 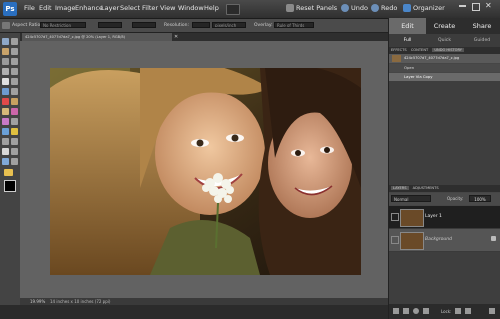 I want to click on lock-all-icon, so click(x=468, y=311).